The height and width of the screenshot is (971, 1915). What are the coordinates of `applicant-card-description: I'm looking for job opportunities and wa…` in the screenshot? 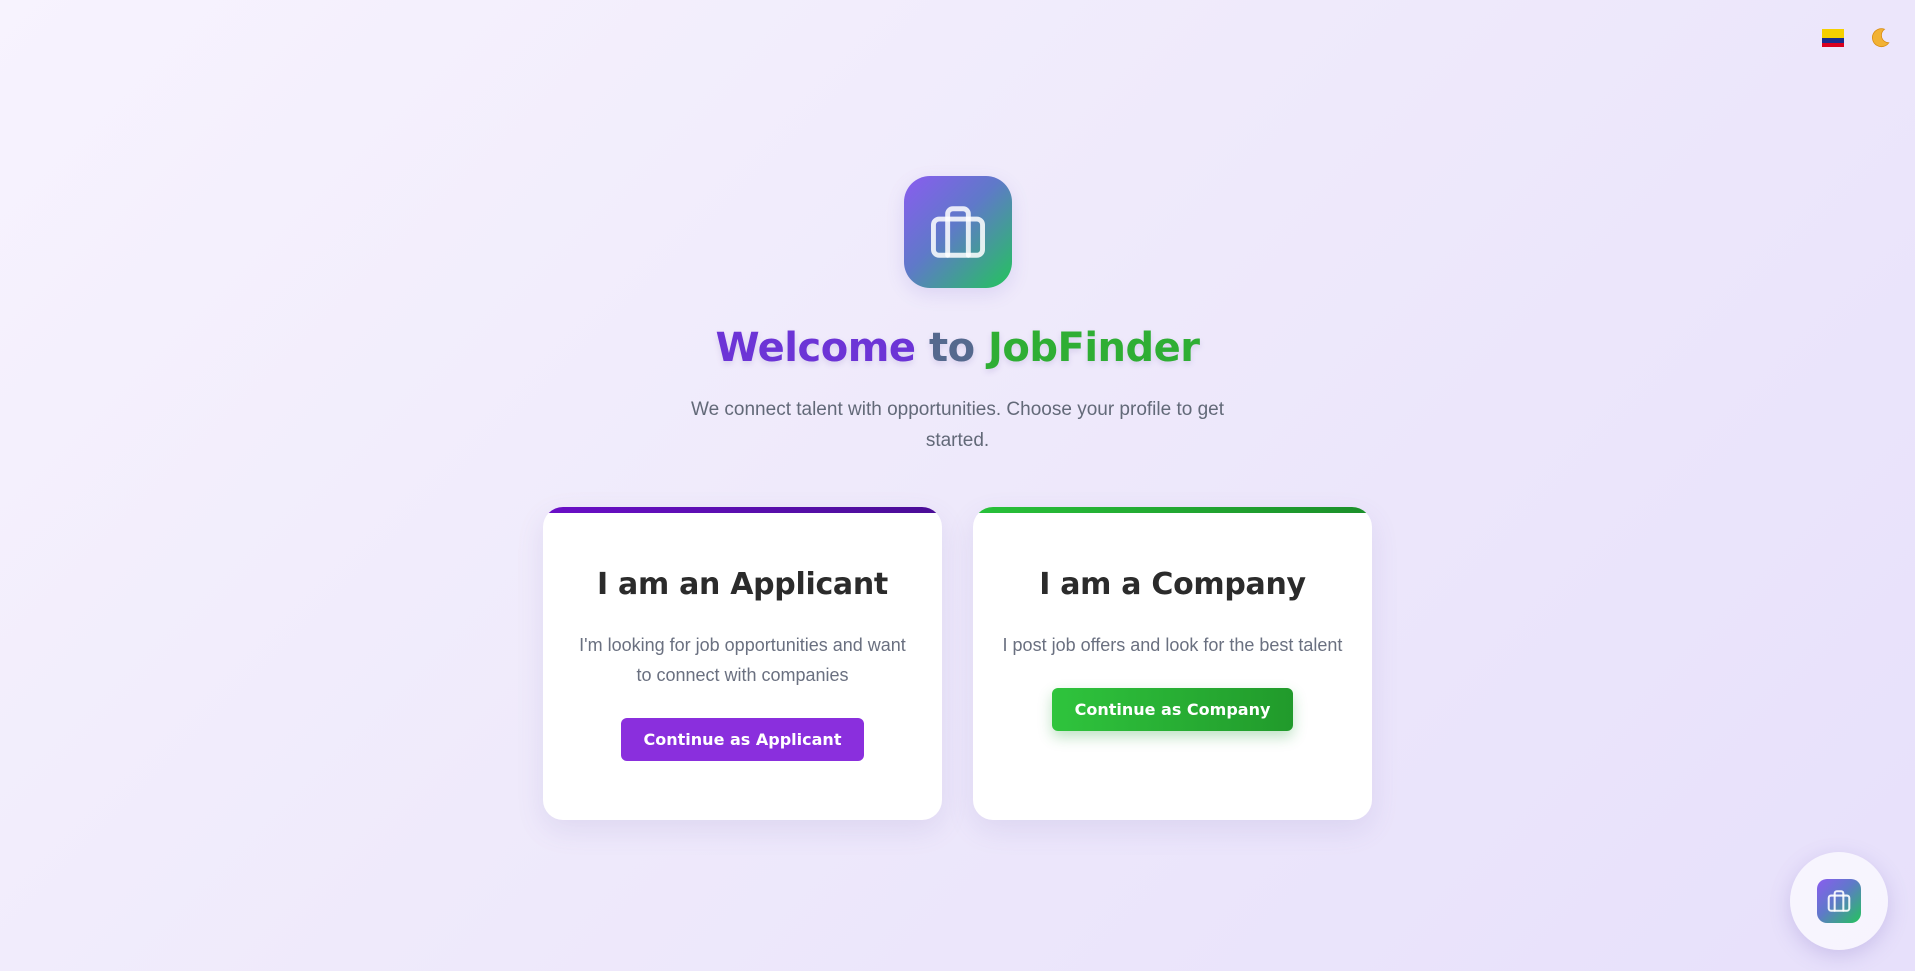 It's located at (742, 660).